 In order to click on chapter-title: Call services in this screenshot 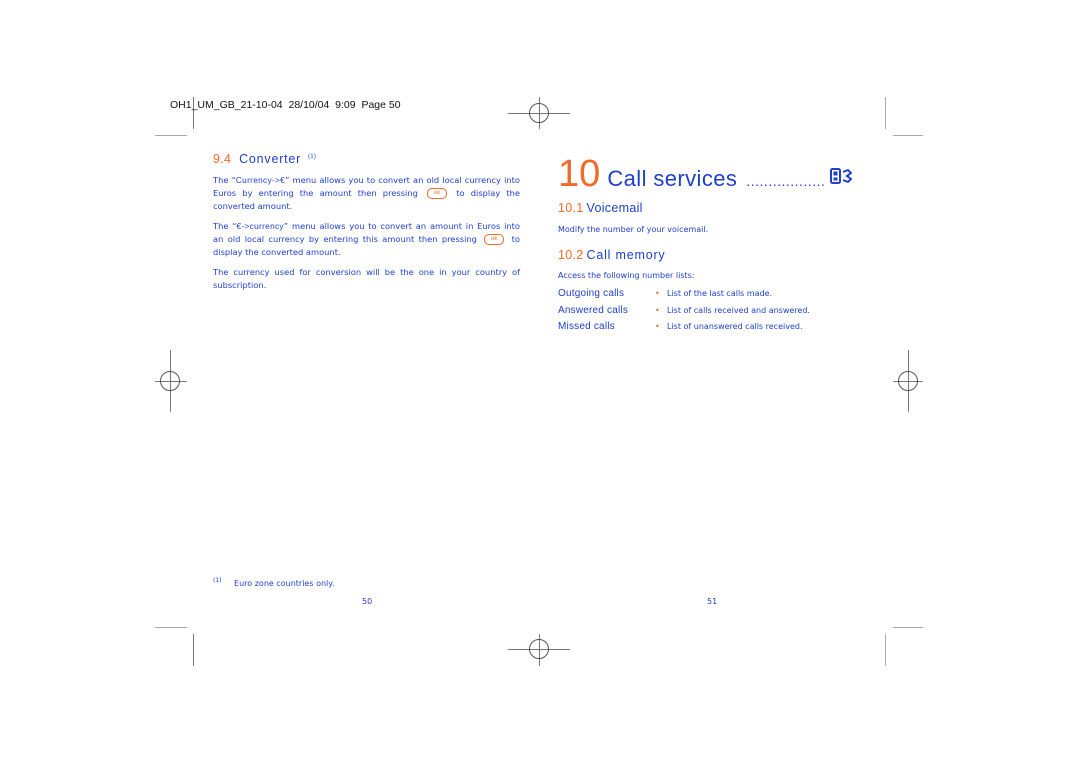, I will do `click(672, 178)`.